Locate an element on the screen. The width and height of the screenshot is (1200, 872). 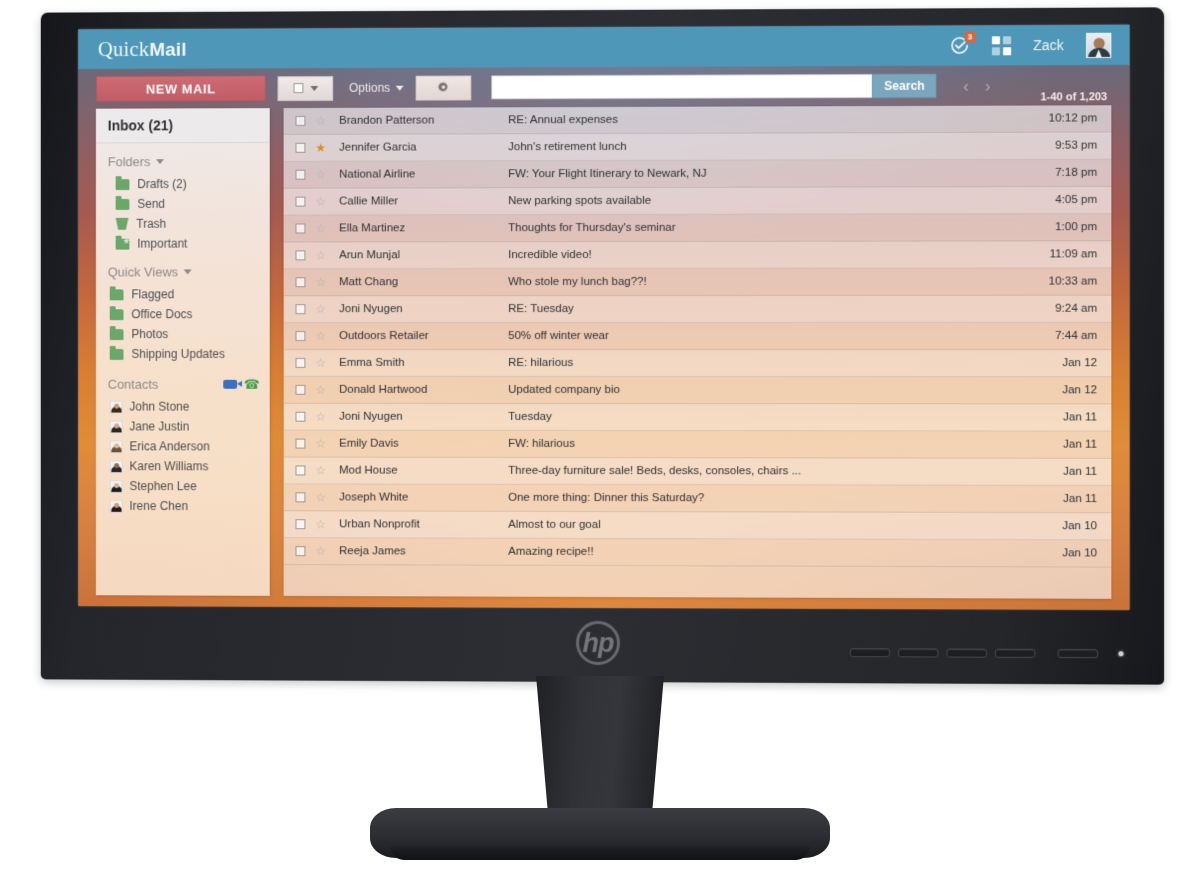
sidebar-item-send: Send is located at coordinates (183, 204).